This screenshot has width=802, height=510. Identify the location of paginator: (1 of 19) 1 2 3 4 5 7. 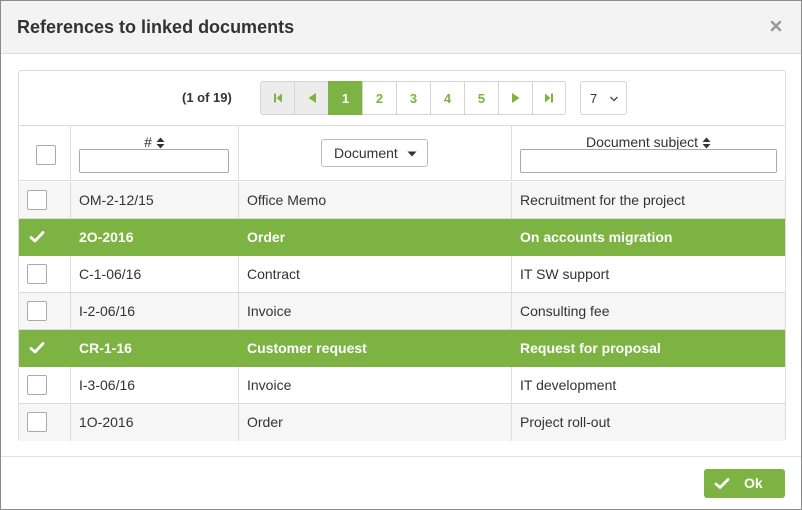
(402, 98).